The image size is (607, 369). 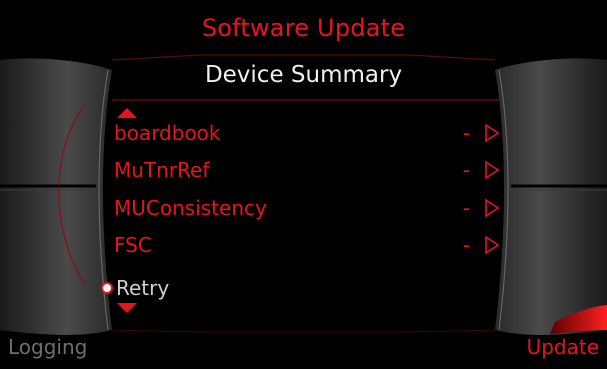 I want to click on list-item-label: boardbook, so click(x=167, y=133).